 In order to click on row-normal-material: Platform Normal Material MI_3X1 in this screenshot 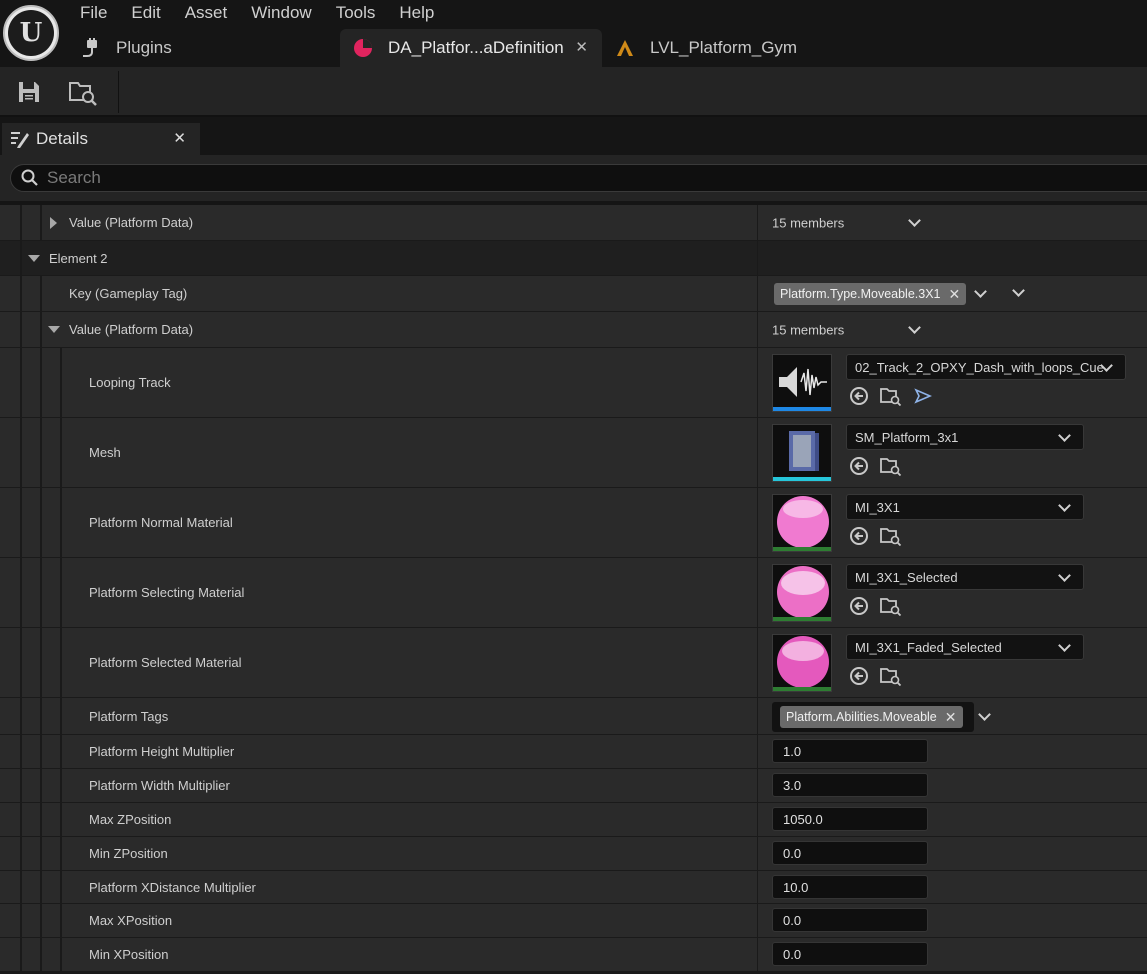, I will do `click(573, 523)`.